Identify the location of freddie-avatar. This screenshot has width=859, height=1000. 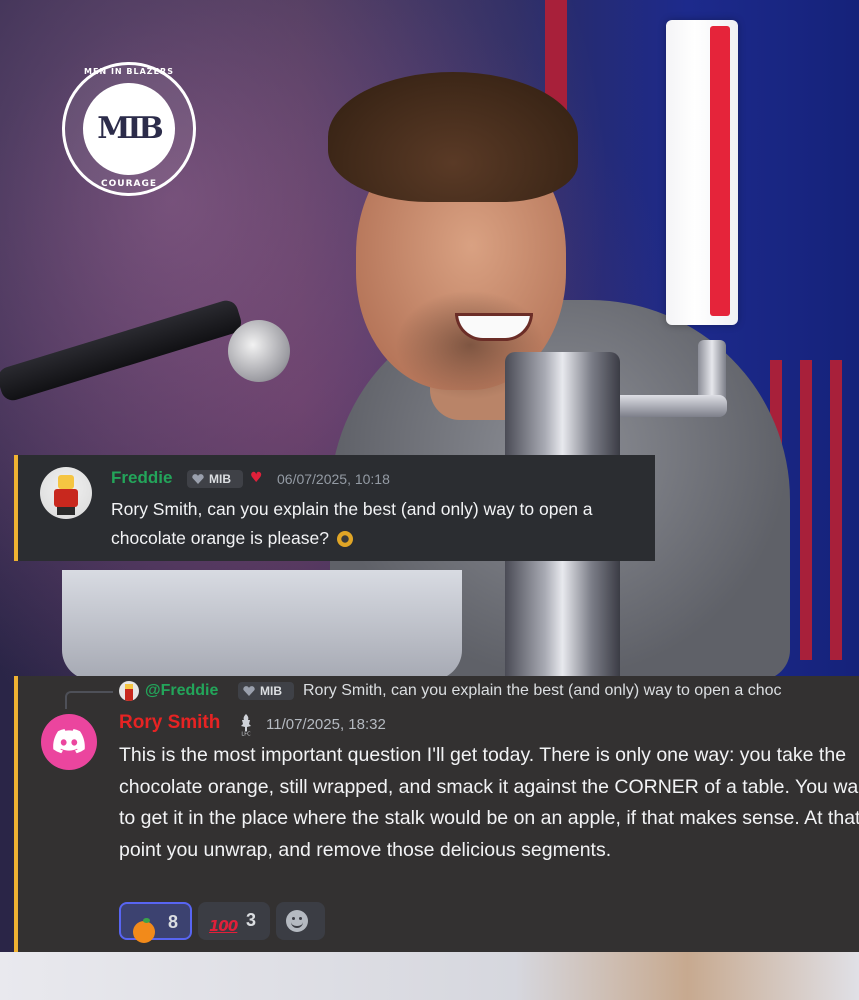
(66, 493).